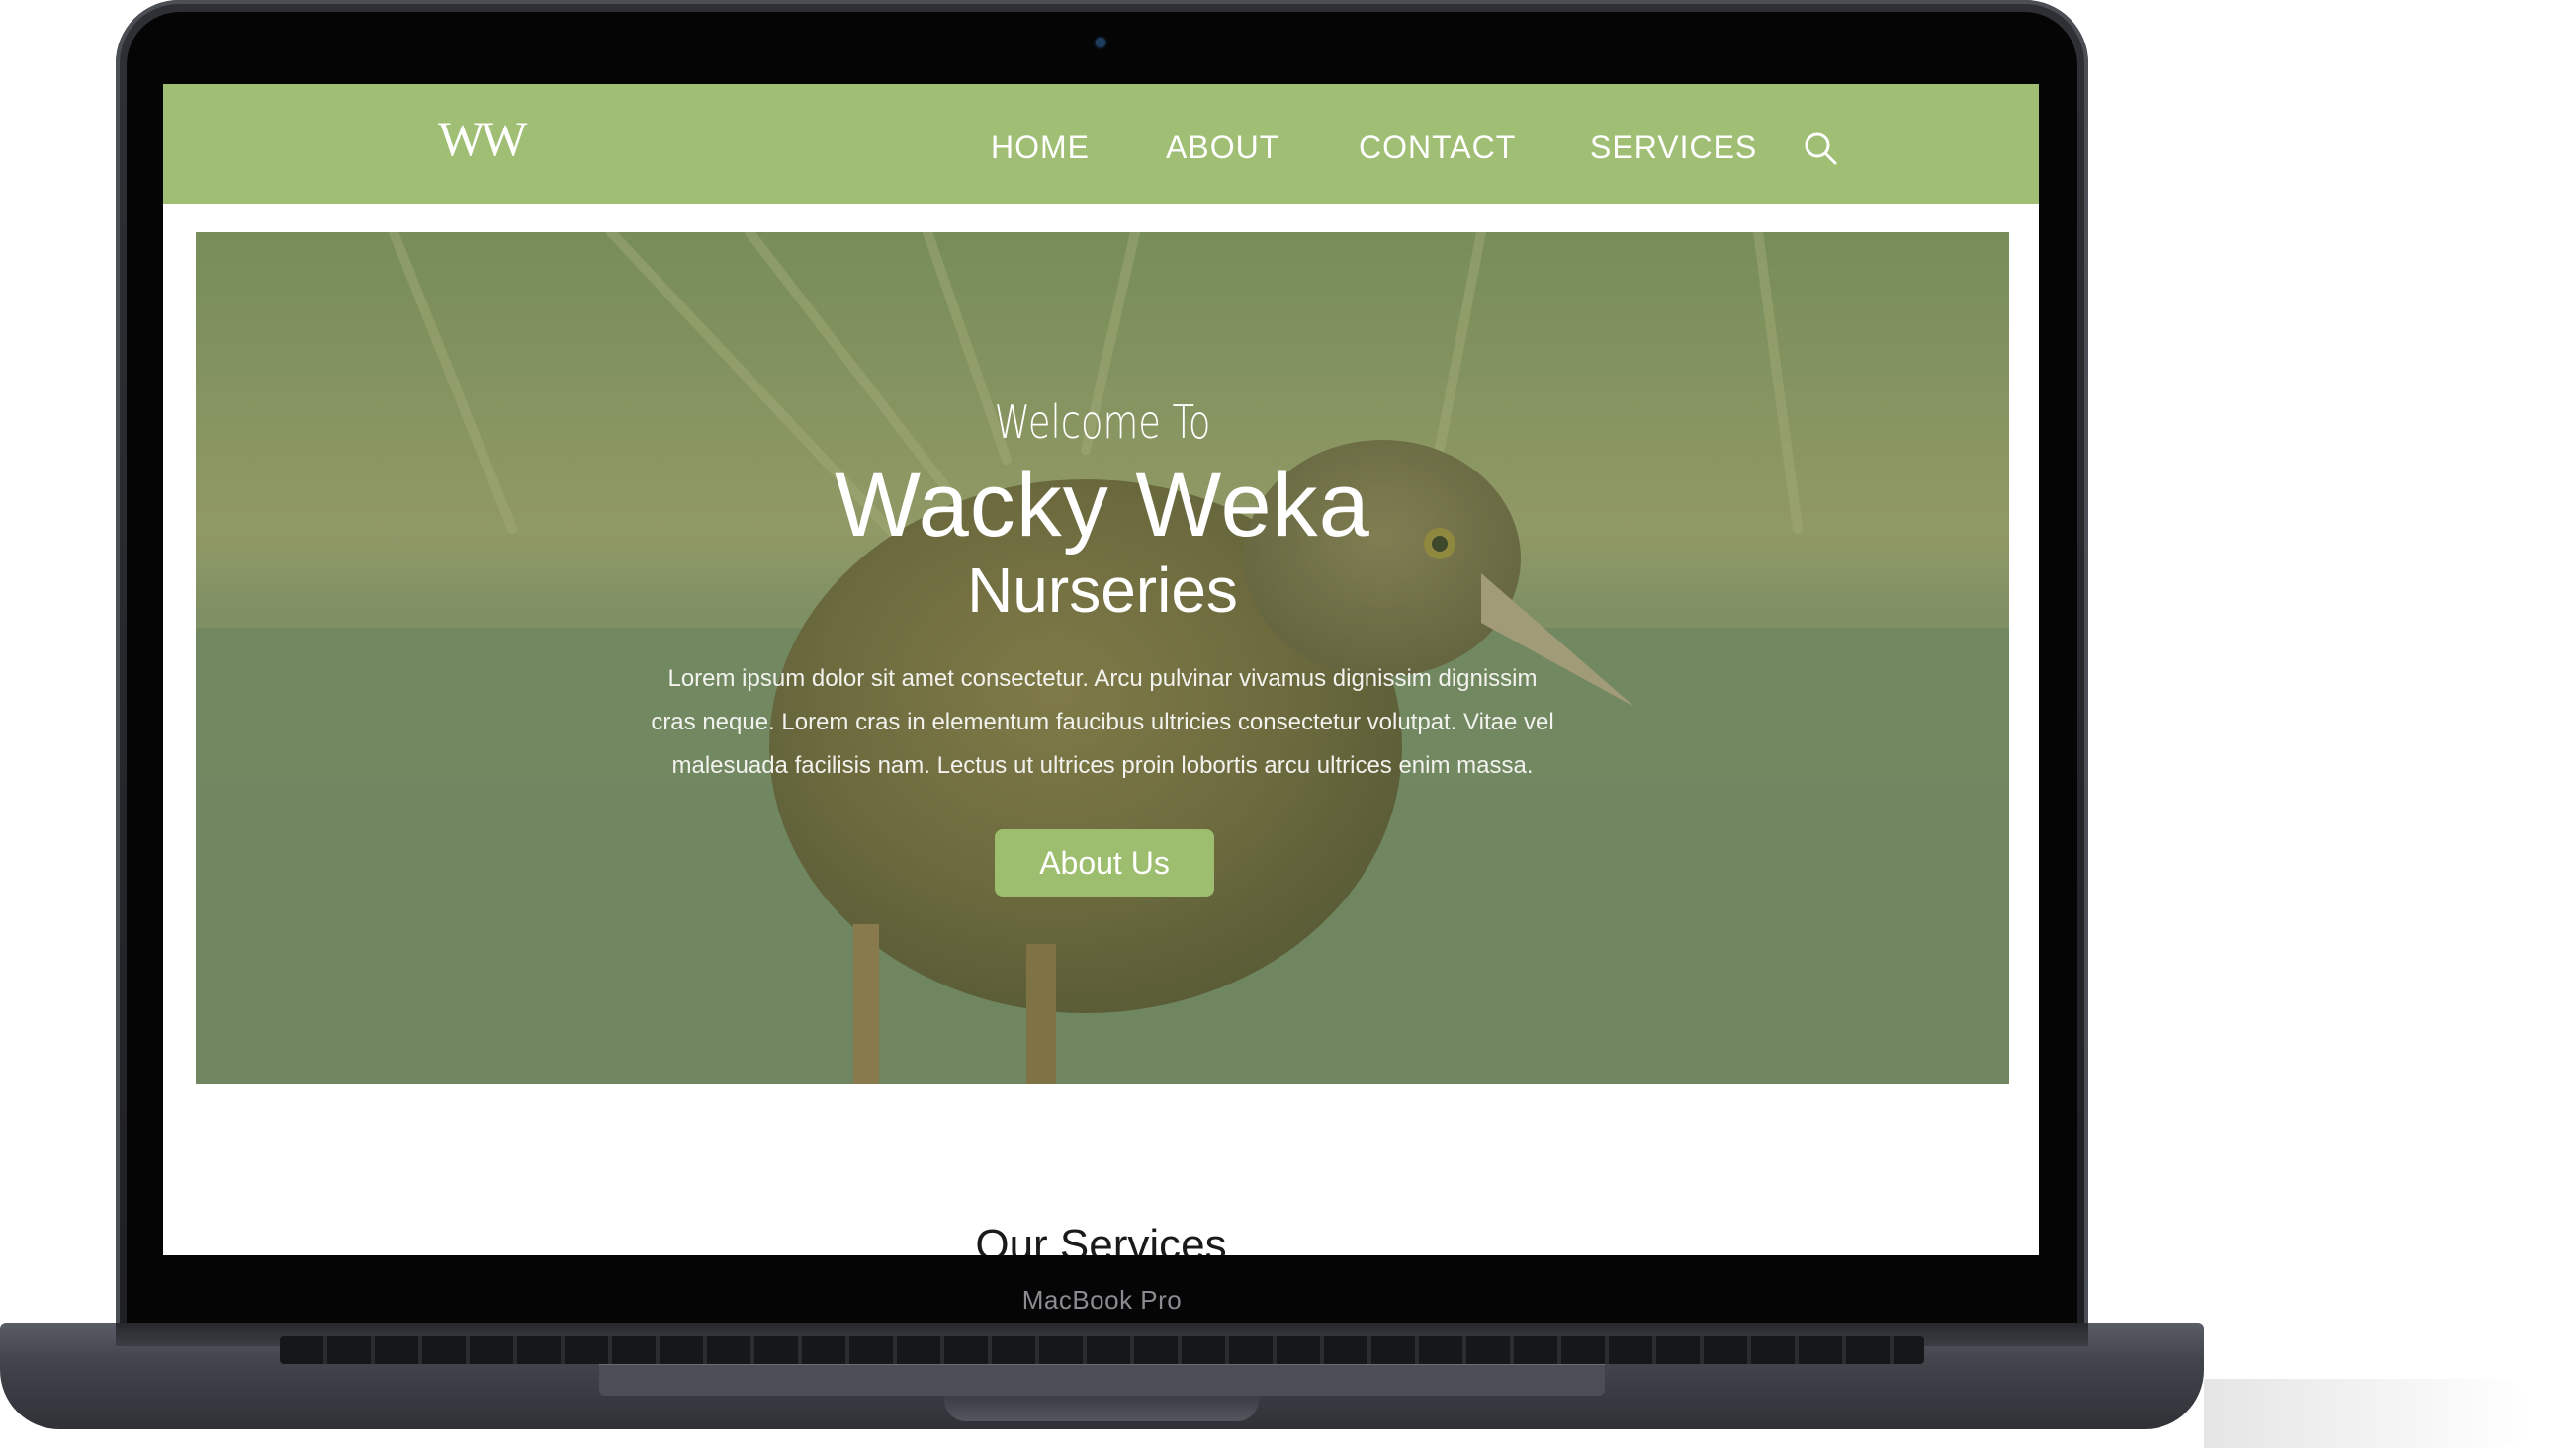 This screenshot has width=2557, height=1456. I want to click on webcam-icon, so click(1101, 42).